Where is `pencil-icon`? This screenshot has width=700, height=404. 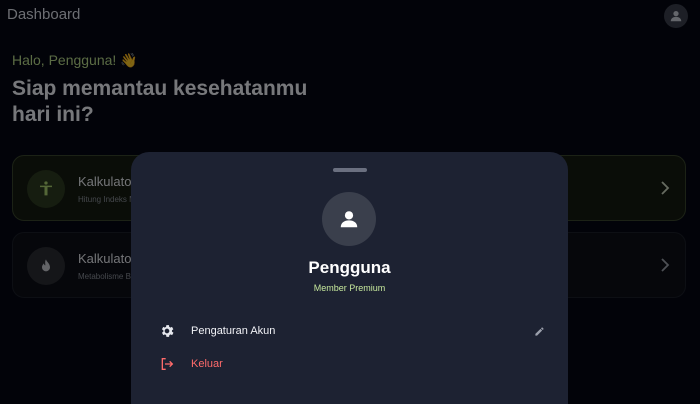 pencil-icon is located at coordinates (539, 331).